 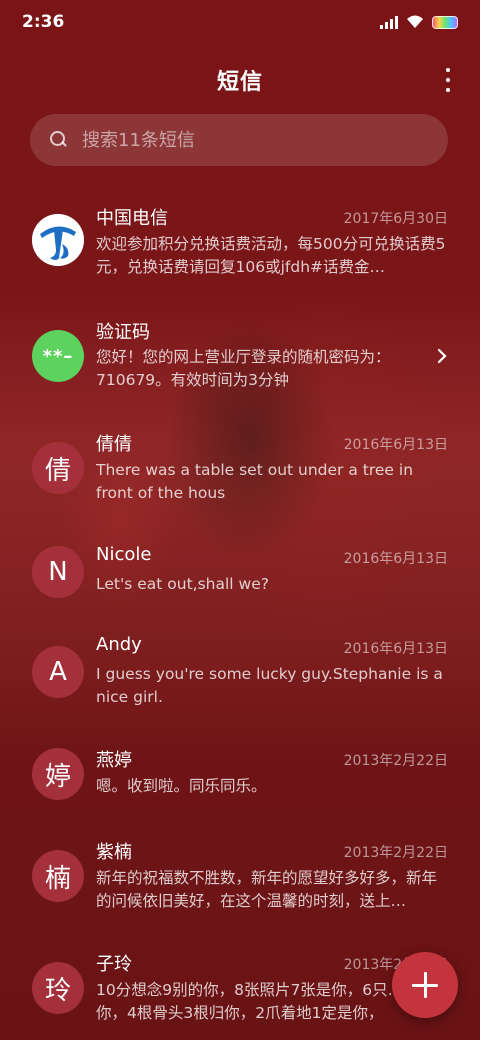 I want to click on contact-avatar: 楠, so click(x=58, y=876).